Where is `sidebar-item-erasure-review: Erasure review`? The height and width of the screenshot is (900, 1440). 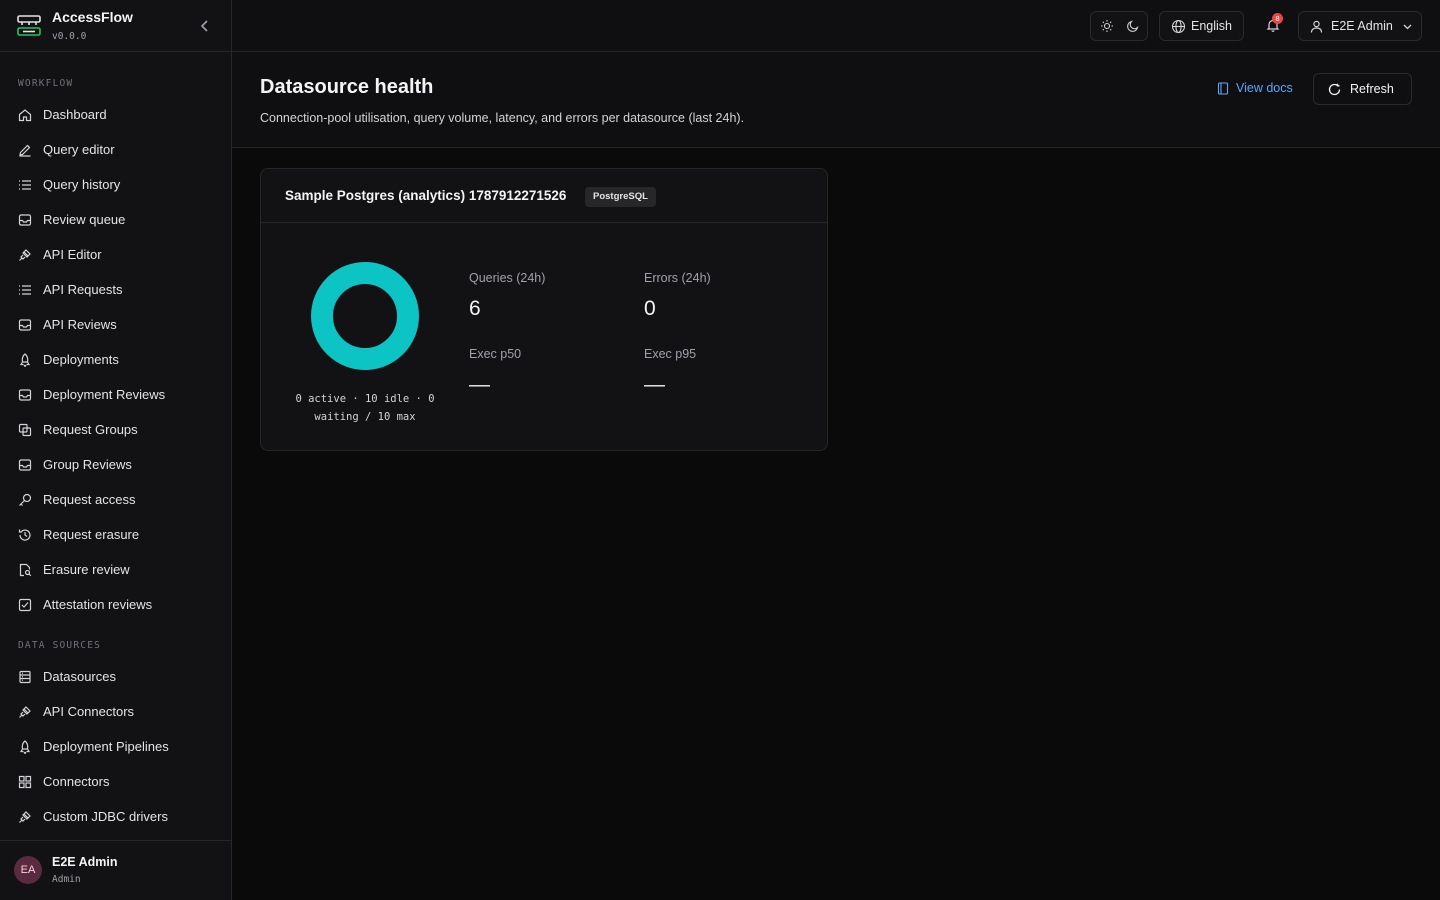
sidebar-item-erasure-review: Erasure review is located at coordinates (115, 570).